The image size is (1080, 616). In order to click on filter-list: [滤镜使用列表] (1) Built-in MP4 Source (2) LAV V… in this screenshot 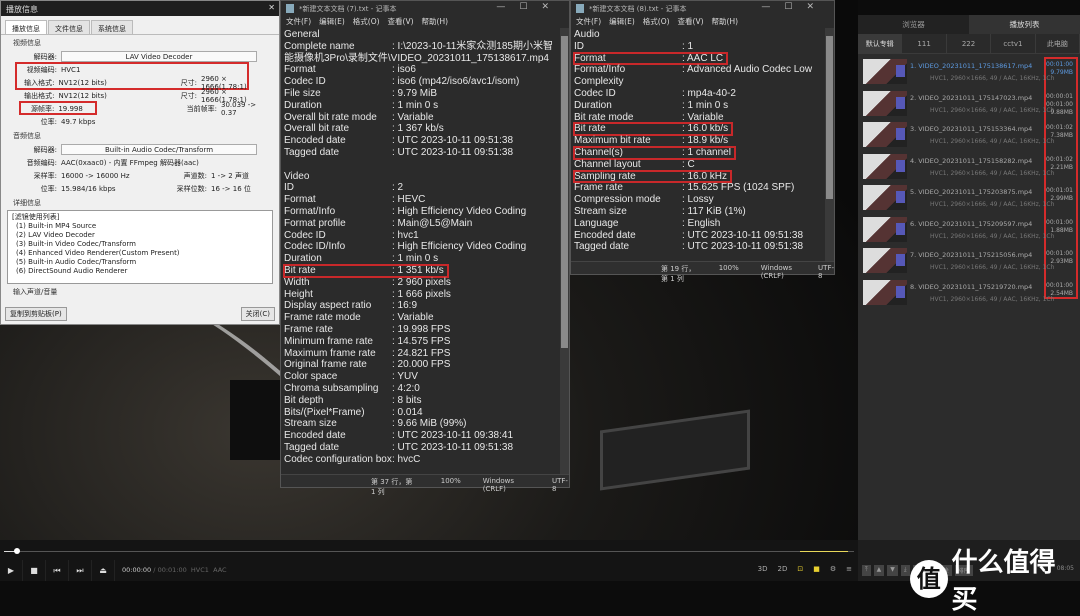, I will do `click(140, 247)`.